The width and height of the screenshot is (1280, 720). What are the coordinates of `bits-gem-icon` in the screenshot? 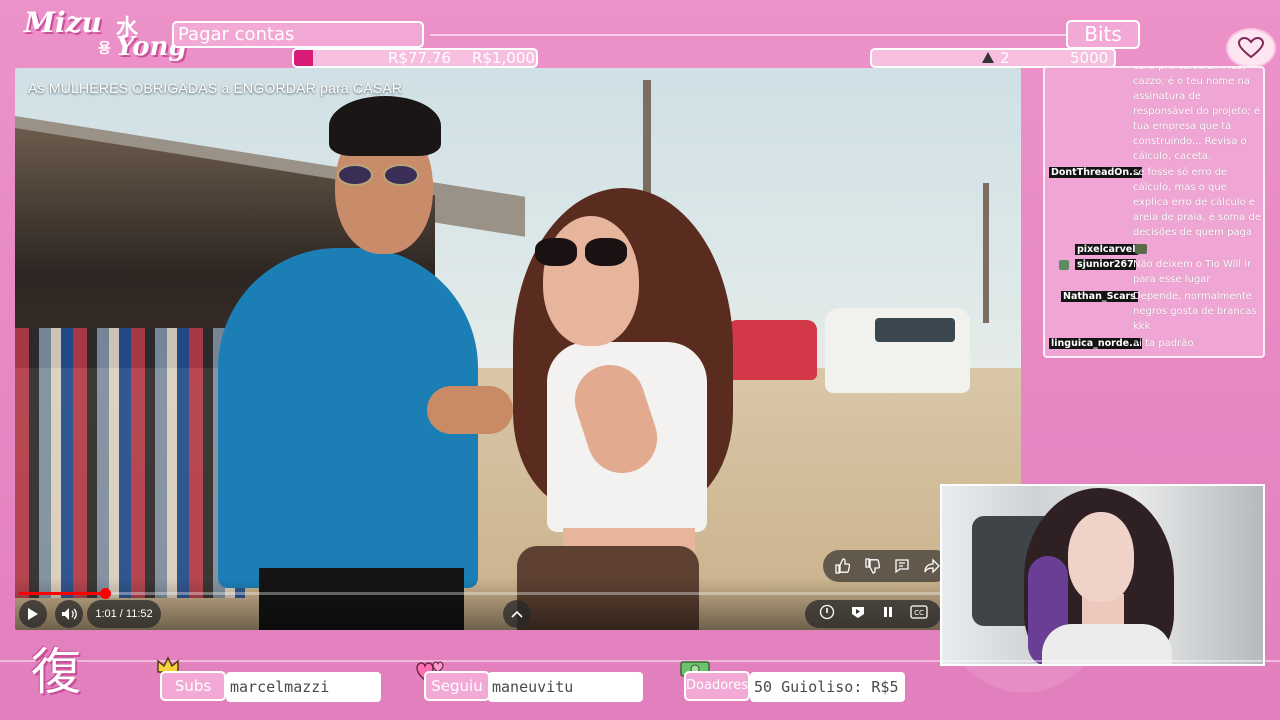 It's located at (988, 57).